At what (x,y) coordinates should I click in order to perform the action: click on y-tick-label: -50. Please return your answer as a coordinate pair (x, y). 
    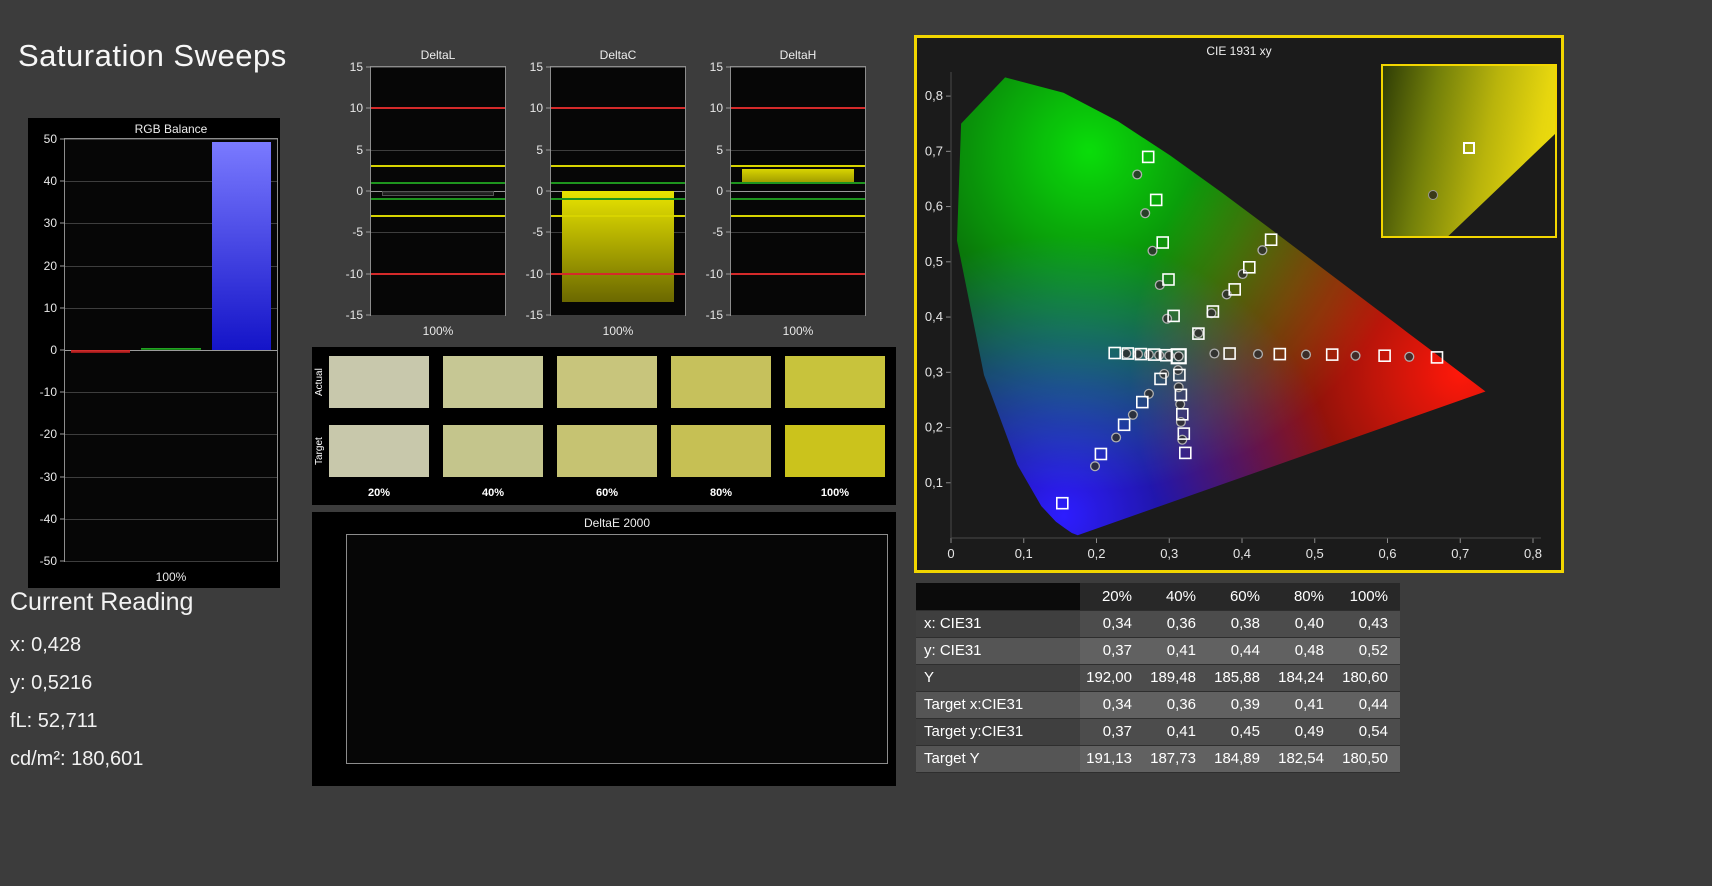
    Looking at the image, I should click on (48, 561).